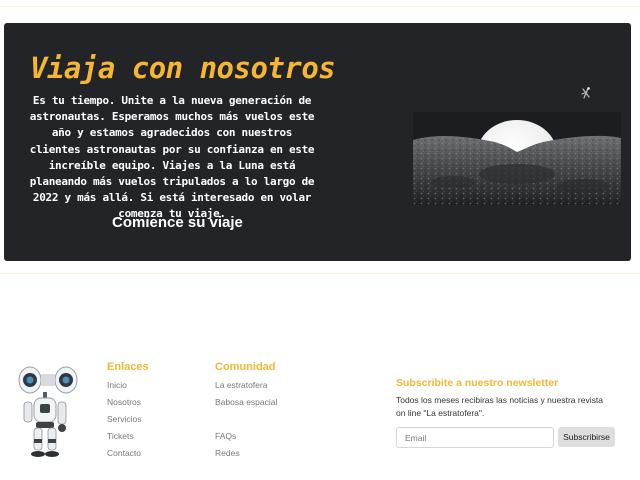 The image size is (640, 480). What do you see at coordinates (227, 453) in the screenshot?
I see `footer-link-redes: Redes` at bounding box center [227, 453].